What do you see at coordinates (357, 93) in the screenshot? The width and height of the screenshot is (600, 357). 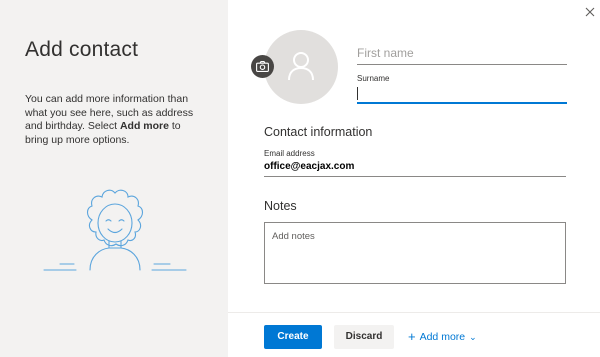 I see `text-caret` at bounding box center [357, 93].